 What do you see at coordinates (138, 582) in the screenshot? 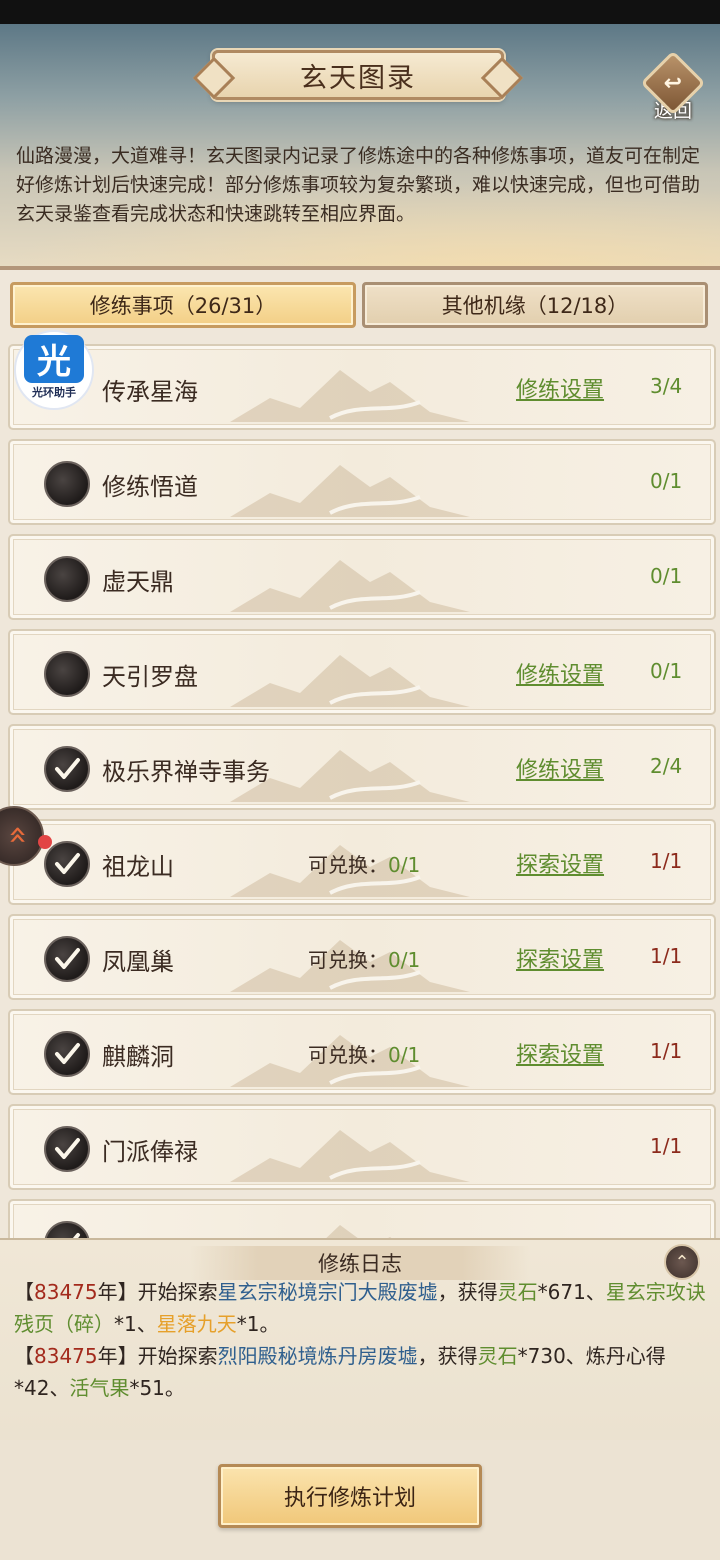
I see `task-name: 虚天鼎` at bounding box center [138, 582].